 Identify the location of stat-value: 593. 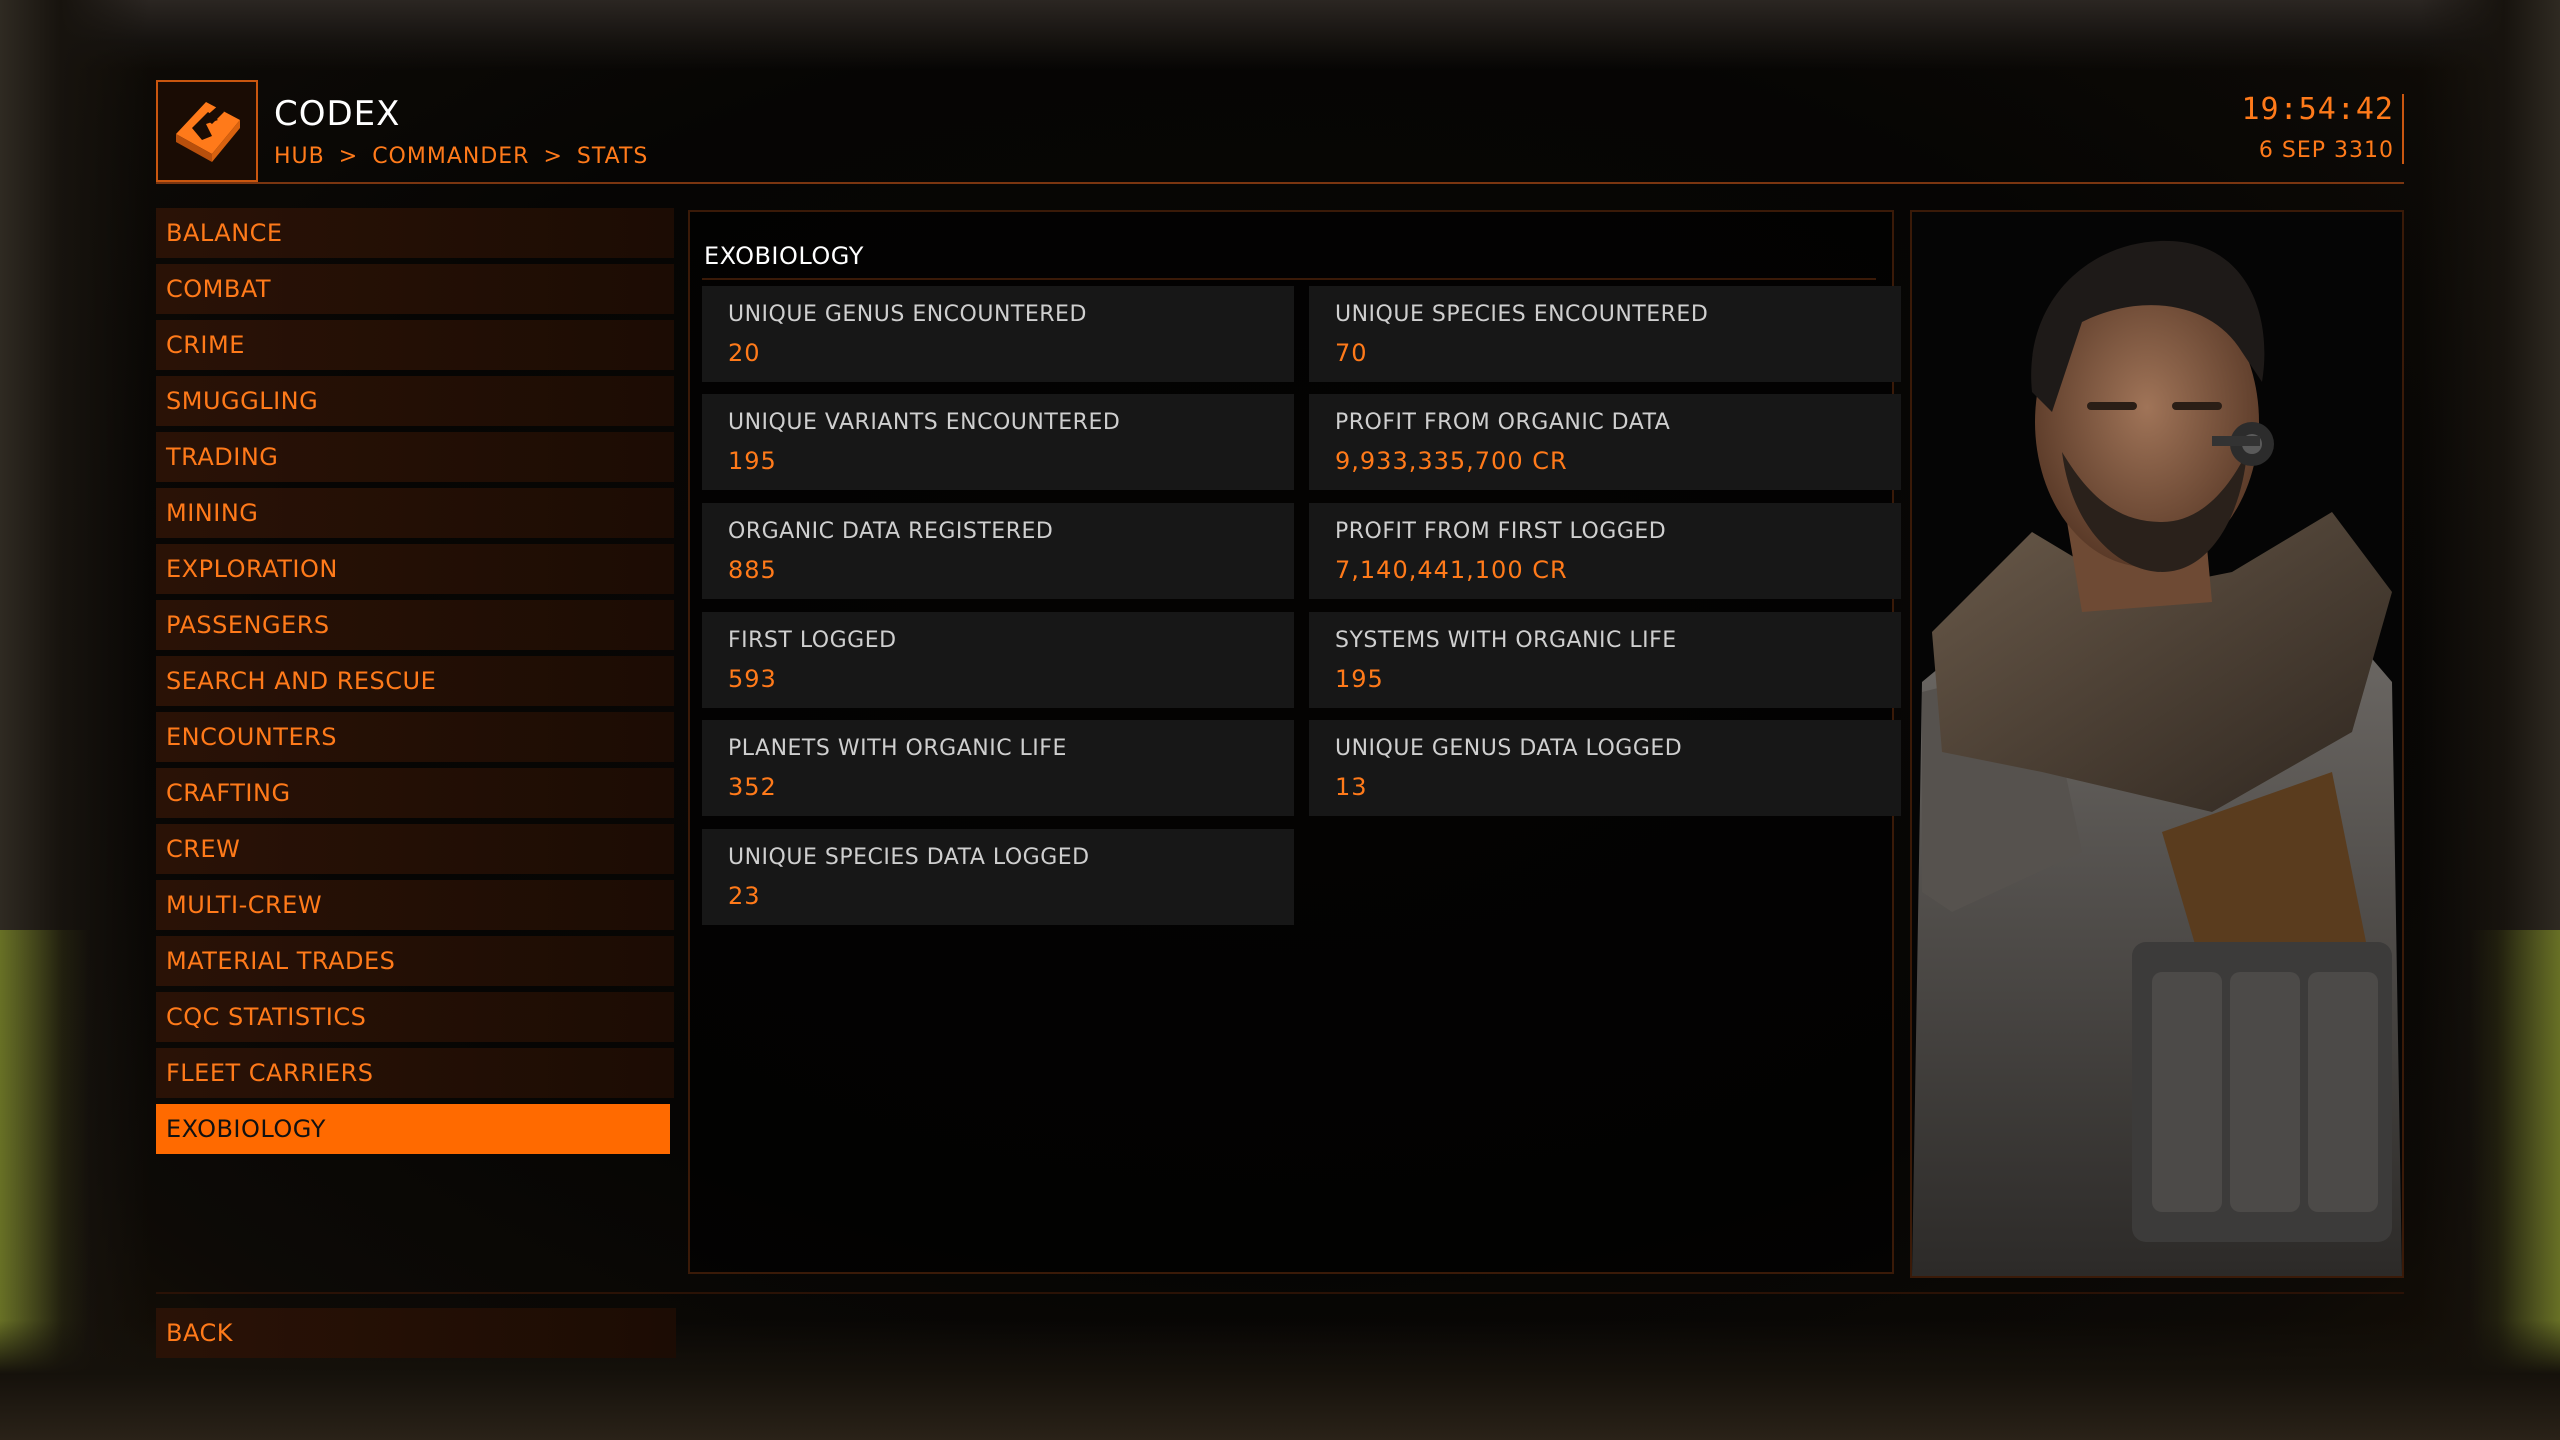
(752, 679).